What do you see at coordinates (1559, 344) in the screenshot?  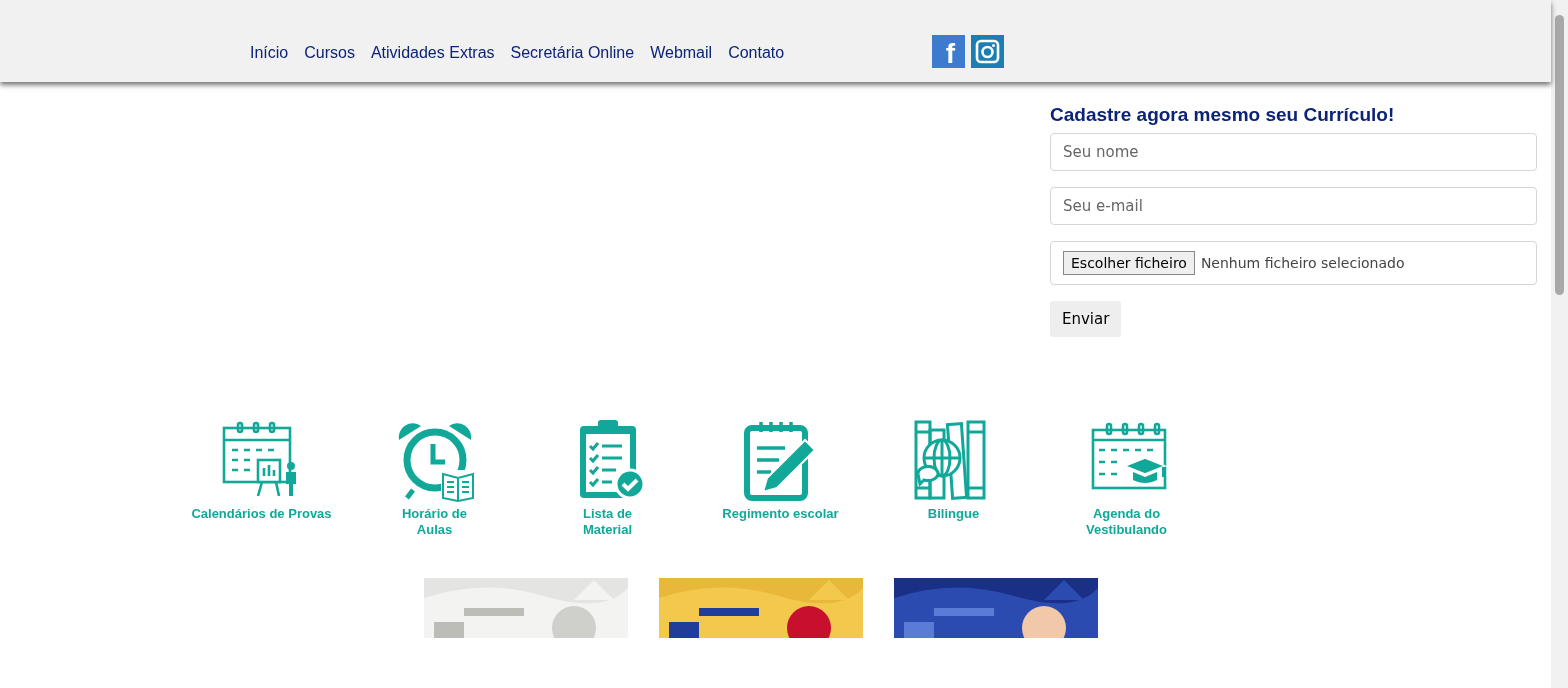 I see `scrollbar` at bounding box center [1559, 344].